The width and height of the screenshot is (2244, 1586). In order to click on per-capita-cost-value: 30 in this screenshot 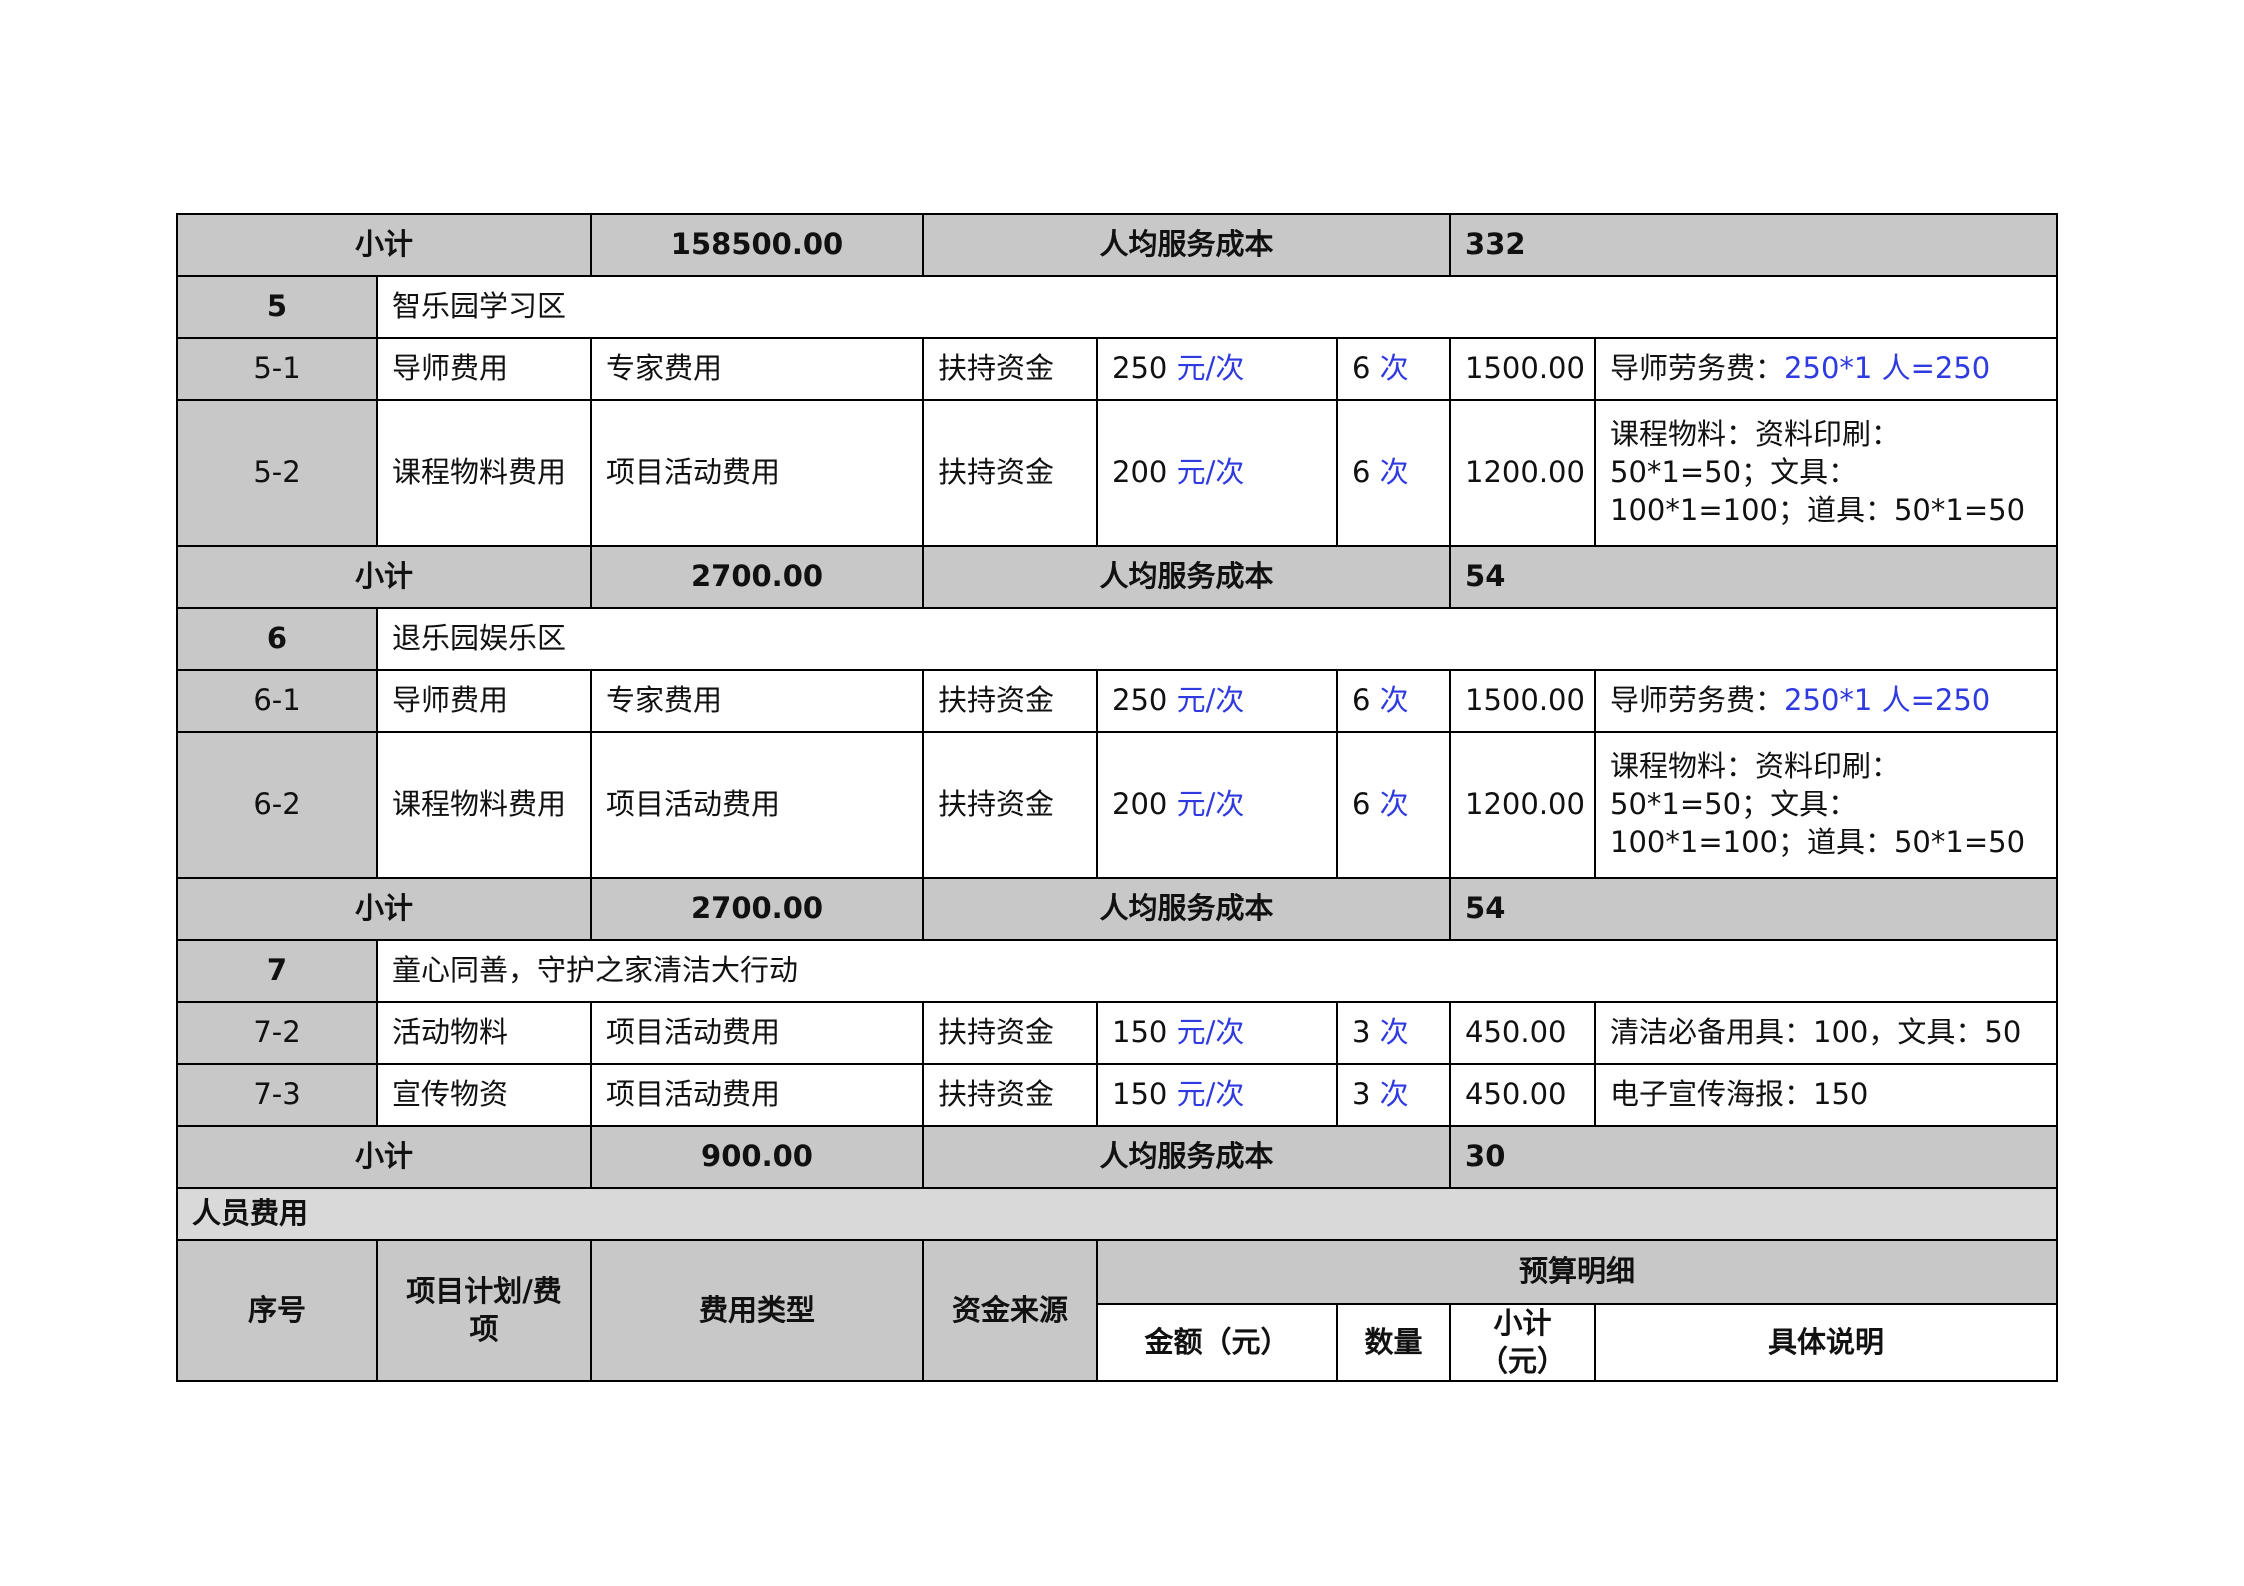, I will do `click(1754, 1157)`.